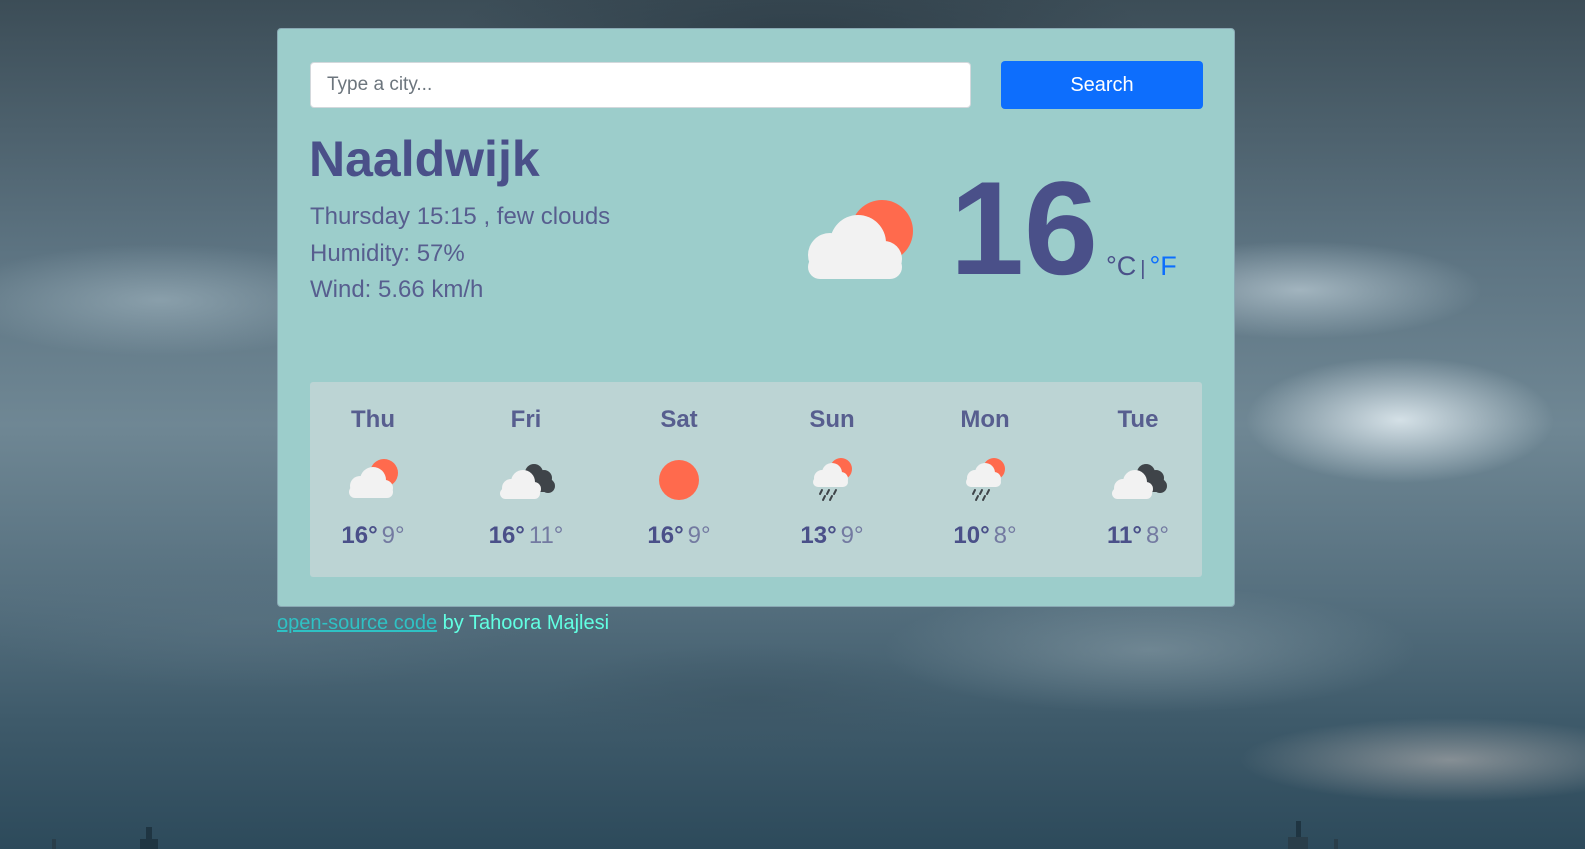  I want to click on forecast-temps: 13° 9°, so click(832, 536).